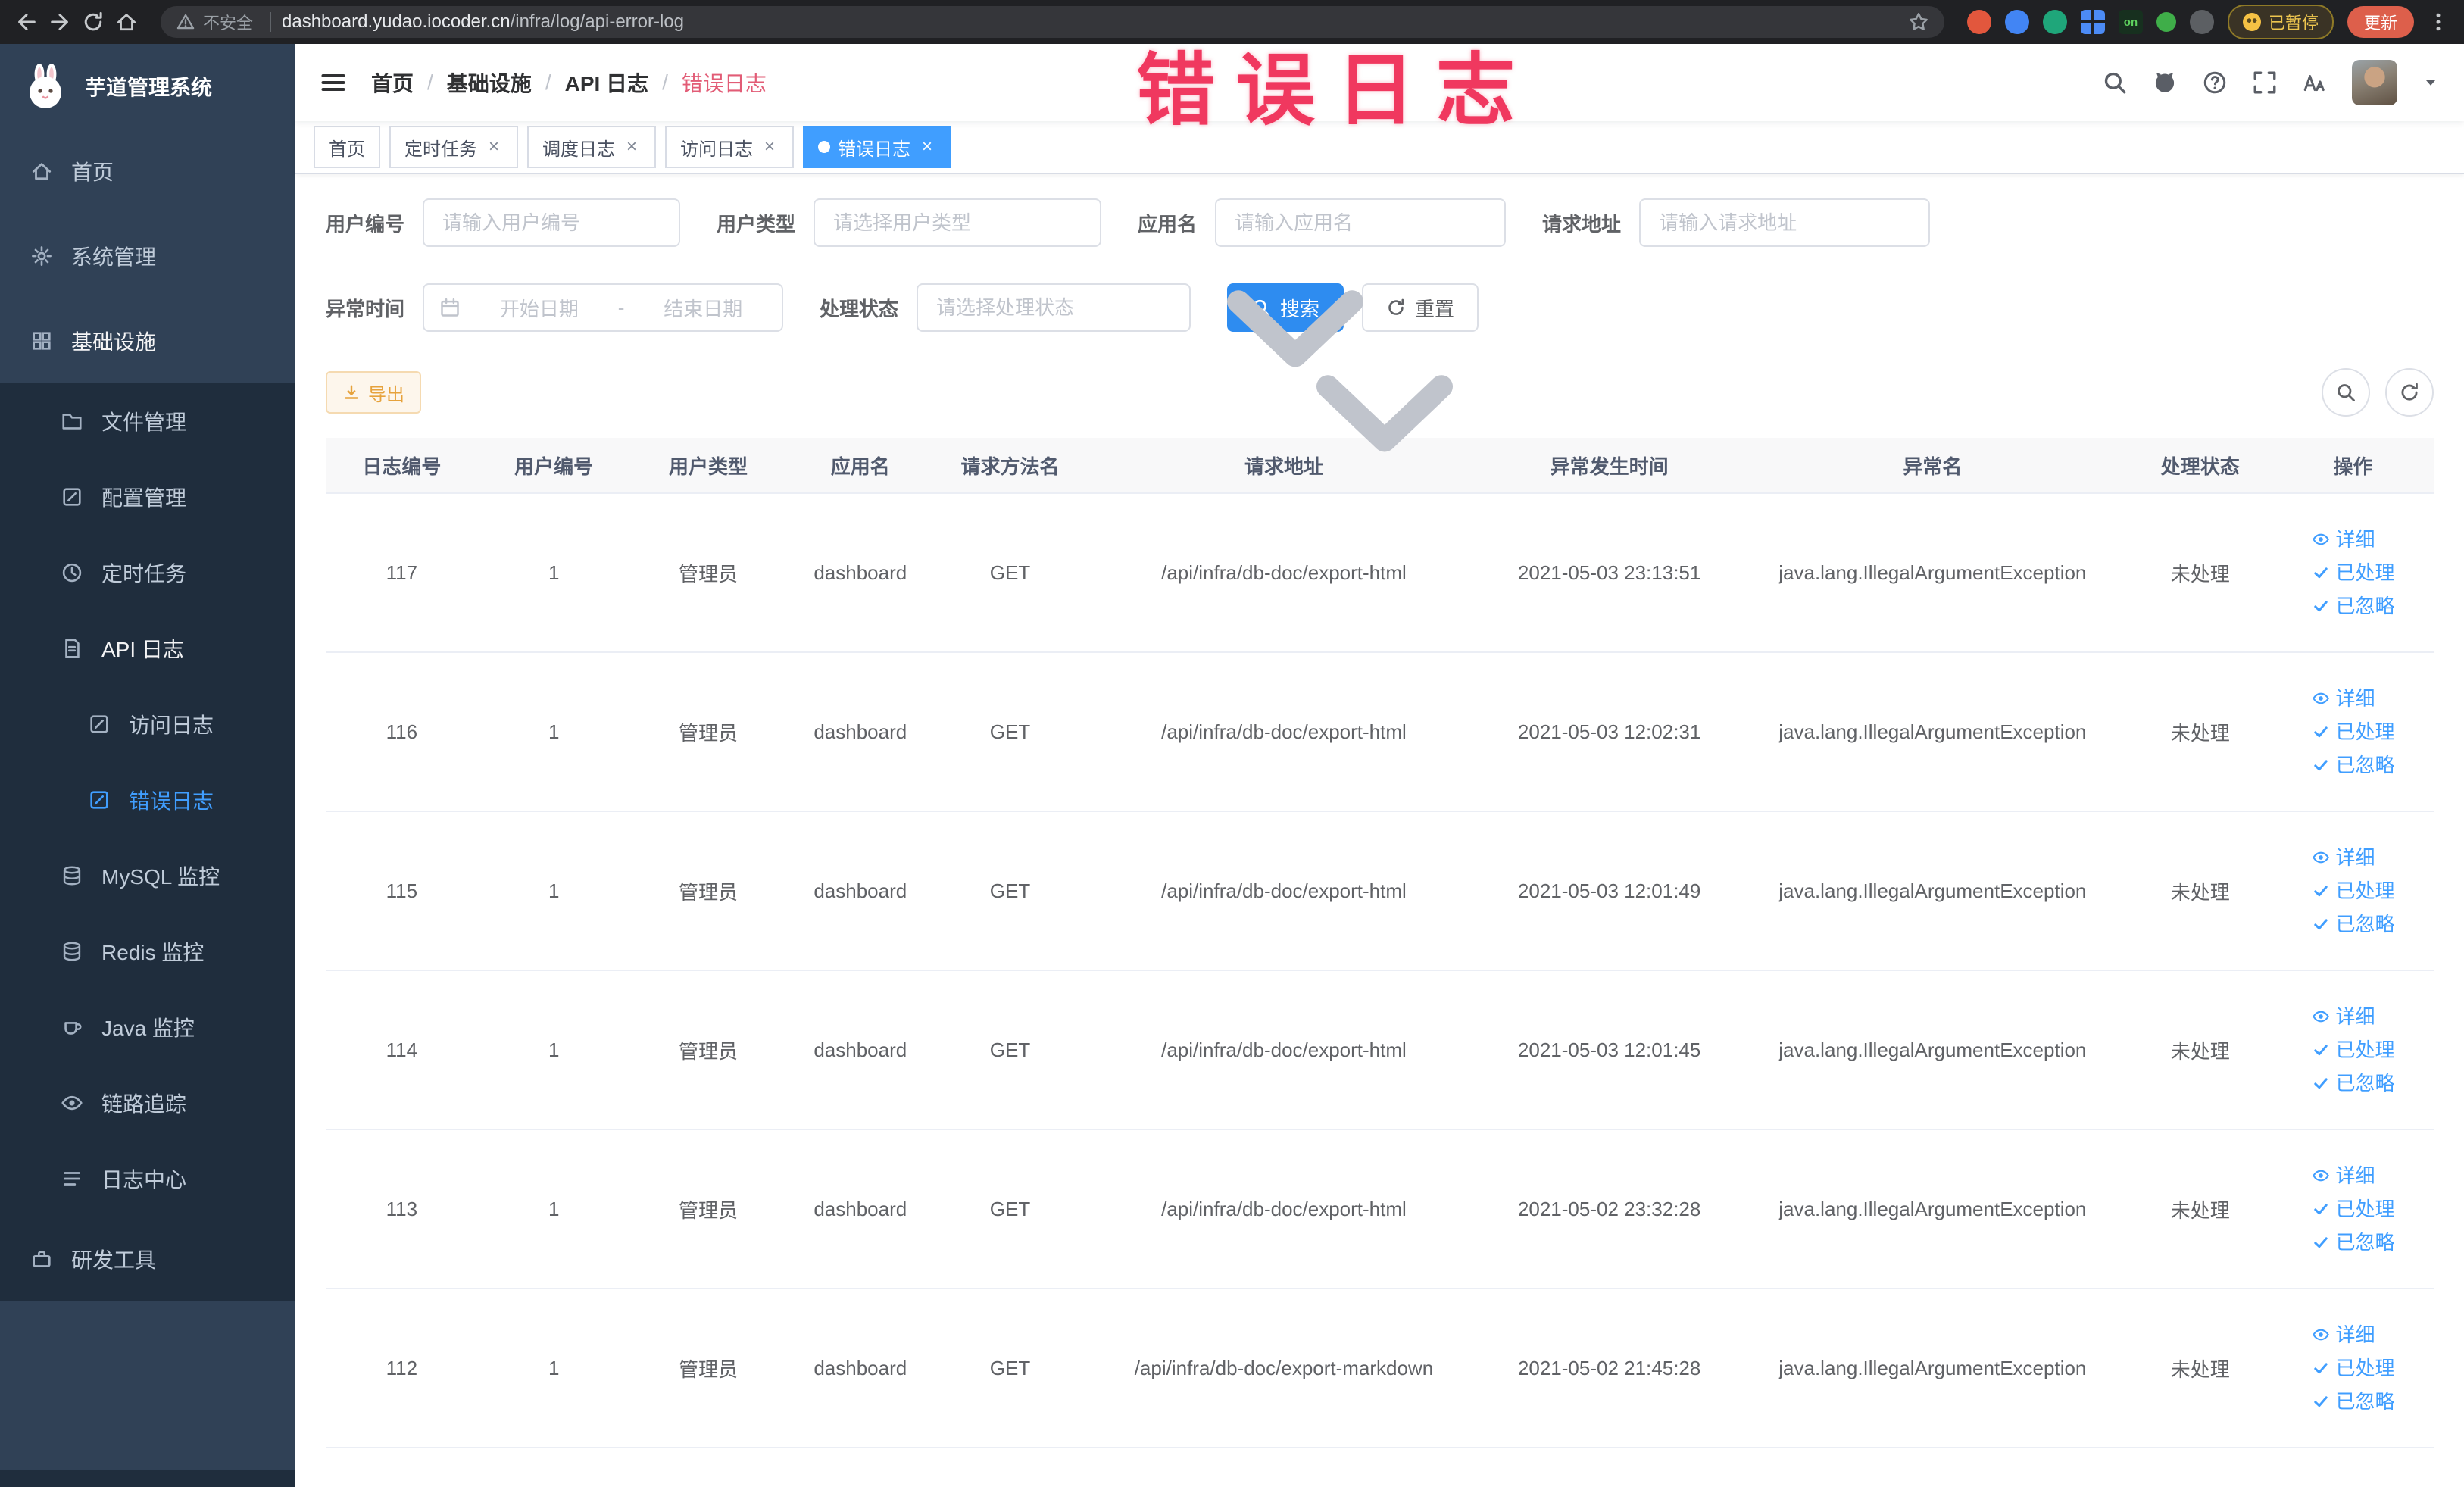  What do you see at coordinates (860, 466) in the screenshot?
I see `col-app-name: 应用名` at bounding box center [860, 466].